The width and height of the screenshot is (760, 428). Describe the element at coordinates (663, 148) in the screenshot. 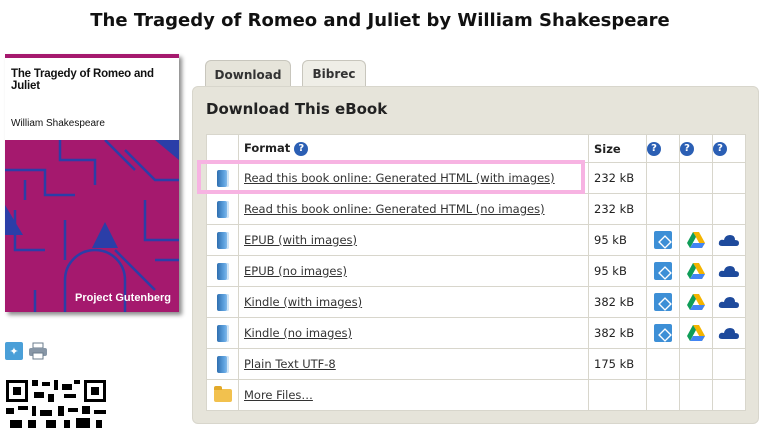

I see `dropbox-column-header: ?` at that location.